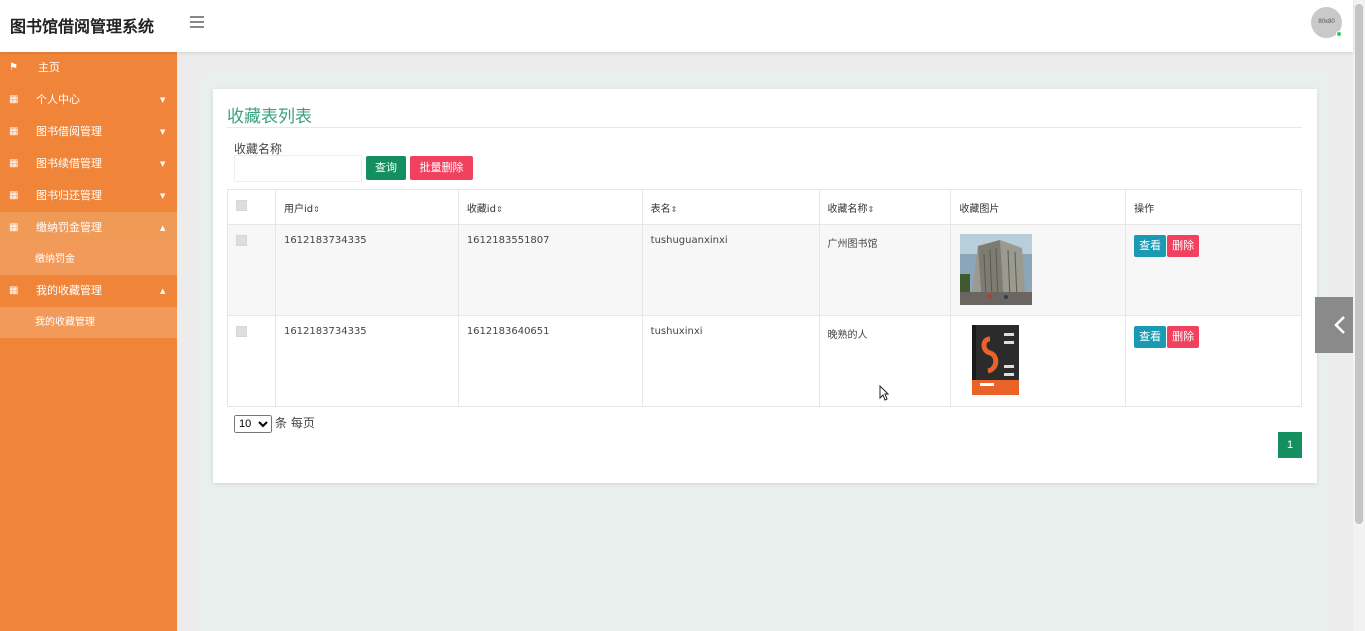 The width and height of the screenshot is (1365, 631). What do you see at coordinates (730, 361) in the screenshot?
I see `cell-table-name: tushuxinxi` at bounding box center [730, 361].